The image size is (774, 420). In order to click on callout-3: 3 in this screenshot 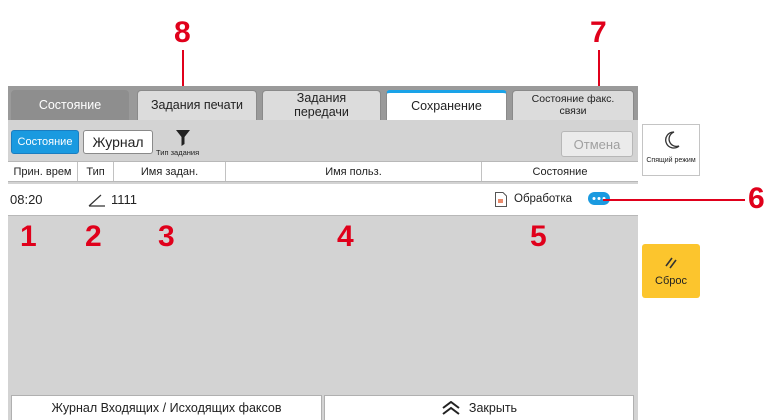, I will do `click(166, 236)`.